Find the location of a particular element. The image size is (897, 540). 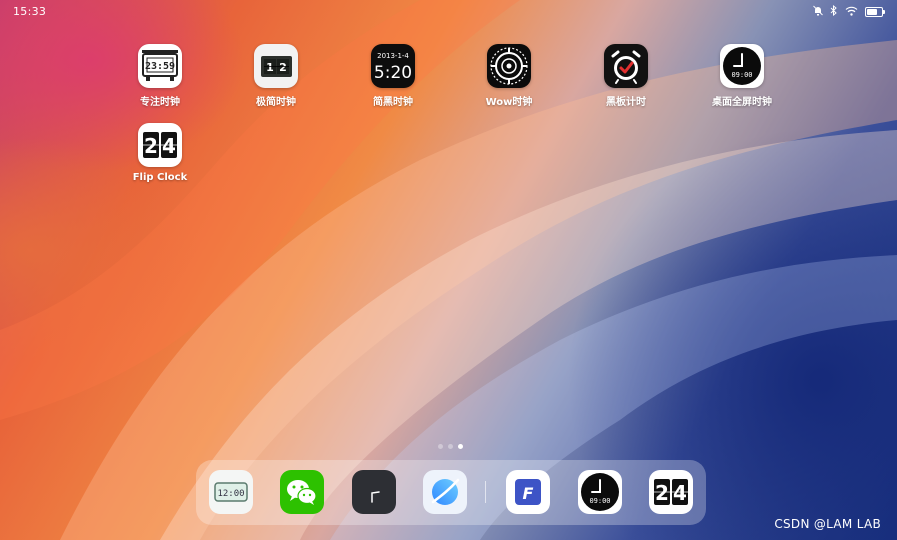

page-dot-active is located at coordinates (460, 446).